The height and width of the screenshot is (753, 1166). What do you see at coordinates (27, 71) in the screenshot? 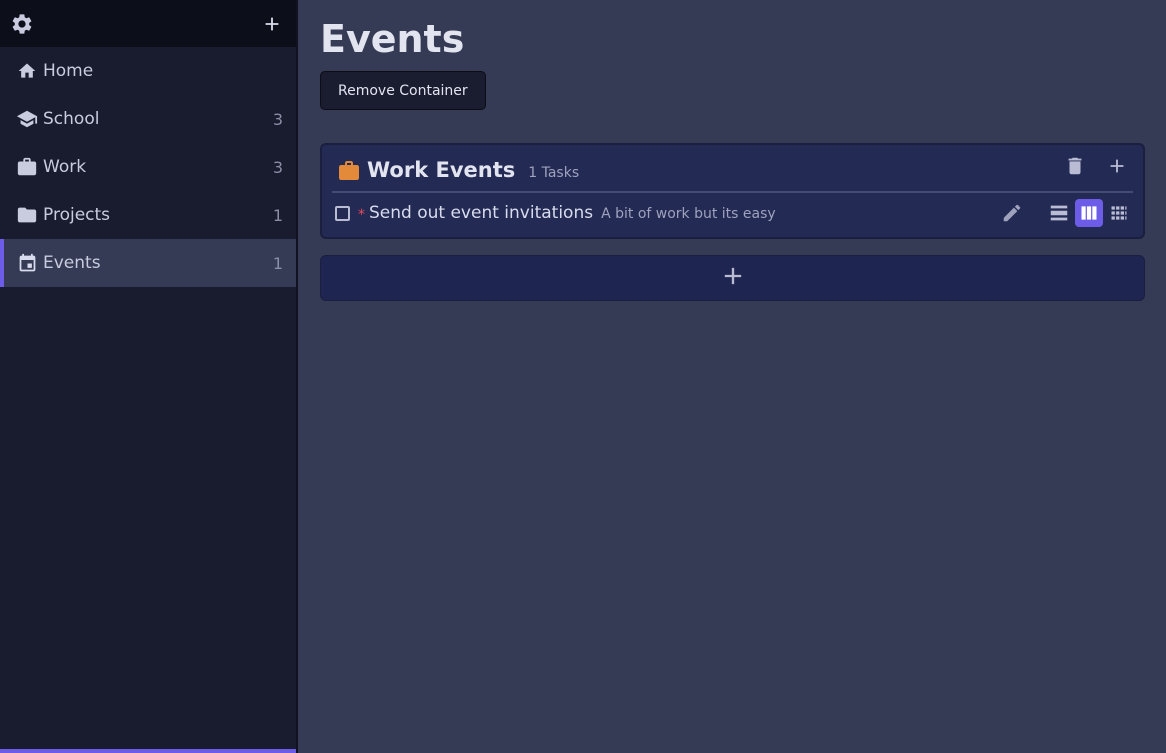
I see `home-icon` at bounding box center [27, 71].